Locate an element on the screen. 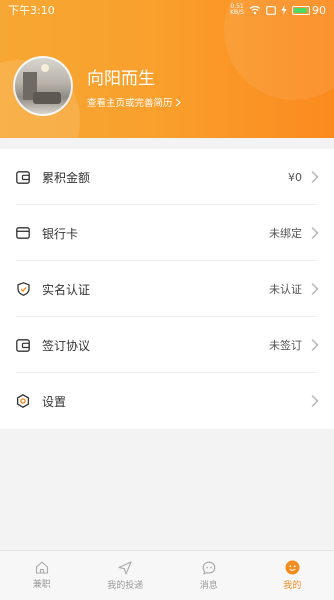  bottom-tab-bar: 兼职 我的投递 消息 我的 is located at coordinates (167, 575).